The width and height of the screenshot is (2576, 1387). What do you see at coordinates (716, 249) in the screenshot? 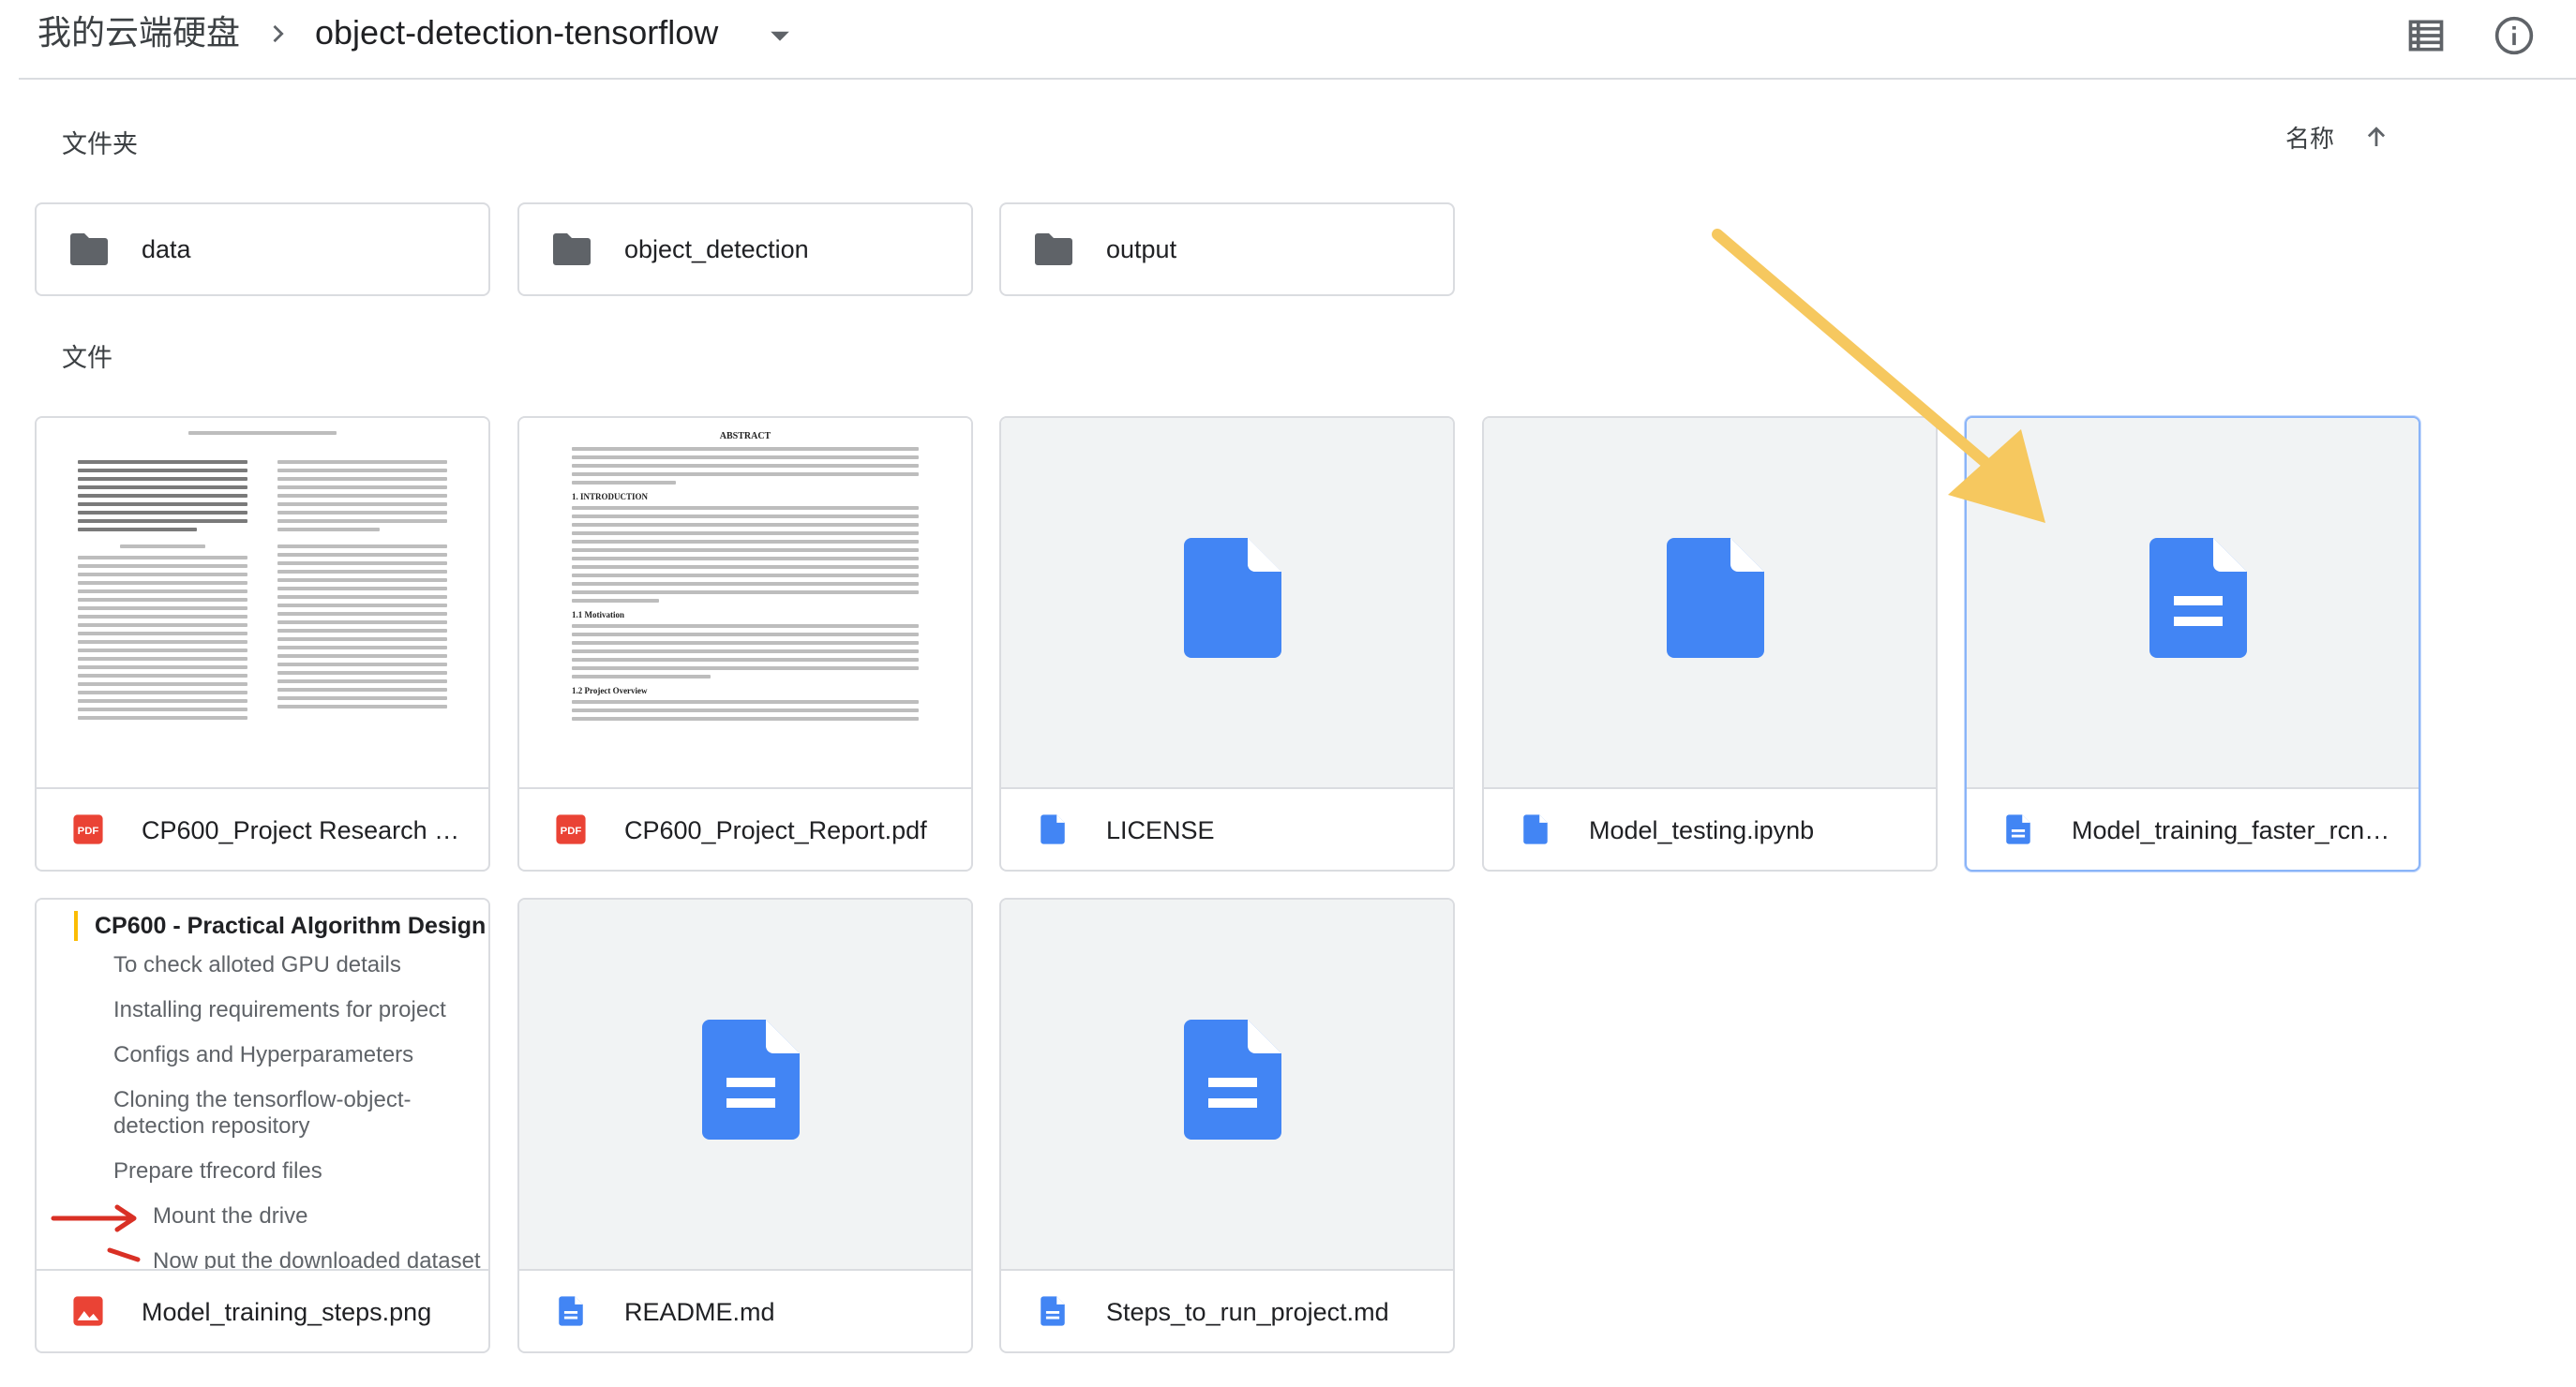
I see `folder-label: object_detection` at bounding box center [716, 249].